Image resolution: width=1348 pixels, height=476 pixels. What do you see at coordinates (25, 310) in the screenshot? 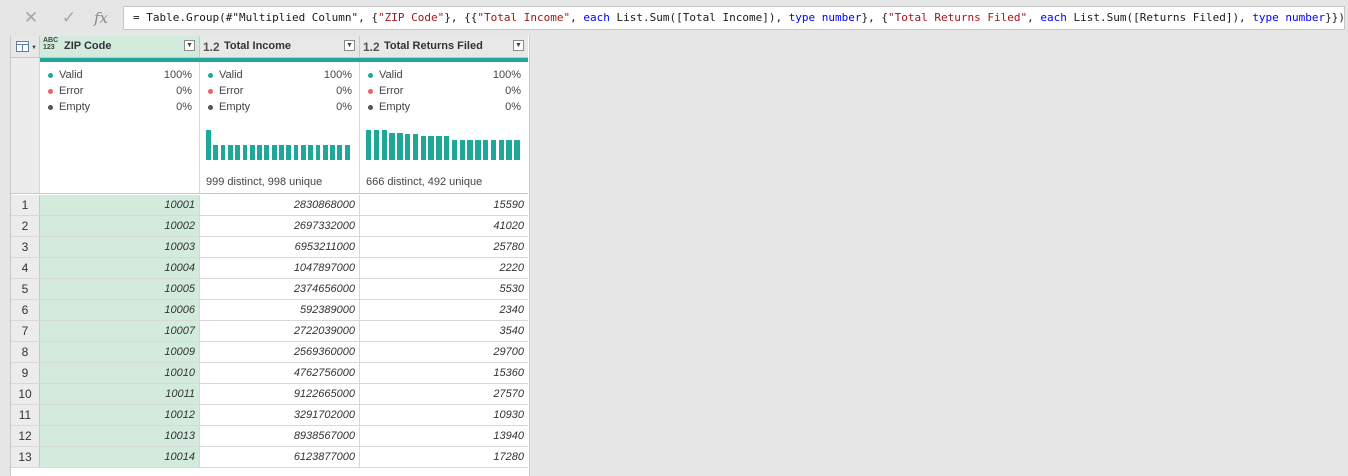
I see `row-number: 6` at bounding box center [25, 310].